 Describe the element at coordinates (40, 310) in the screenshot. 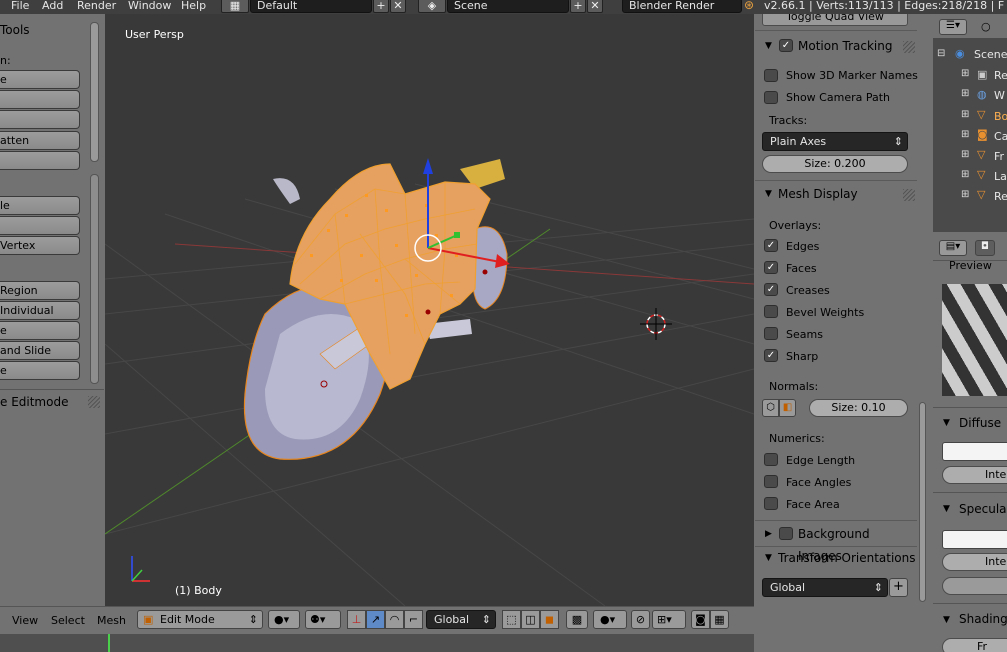

I see `tool-button-individual: Individual` at that location.